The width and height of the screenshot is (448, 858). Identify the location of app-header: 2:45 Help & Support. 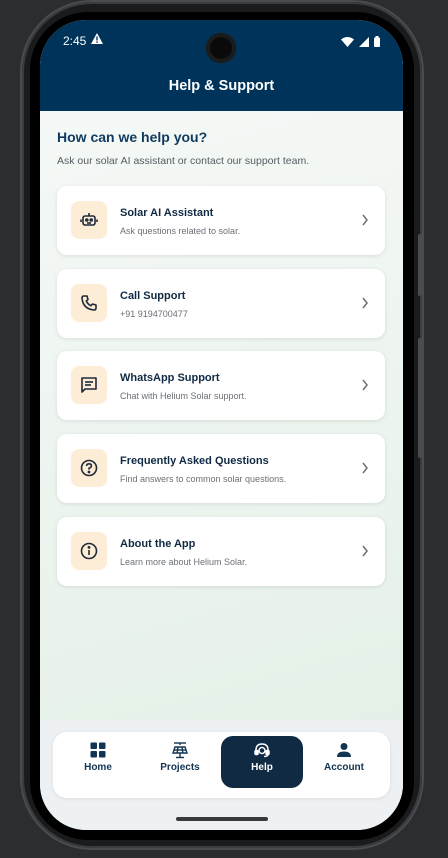
(221, 65).